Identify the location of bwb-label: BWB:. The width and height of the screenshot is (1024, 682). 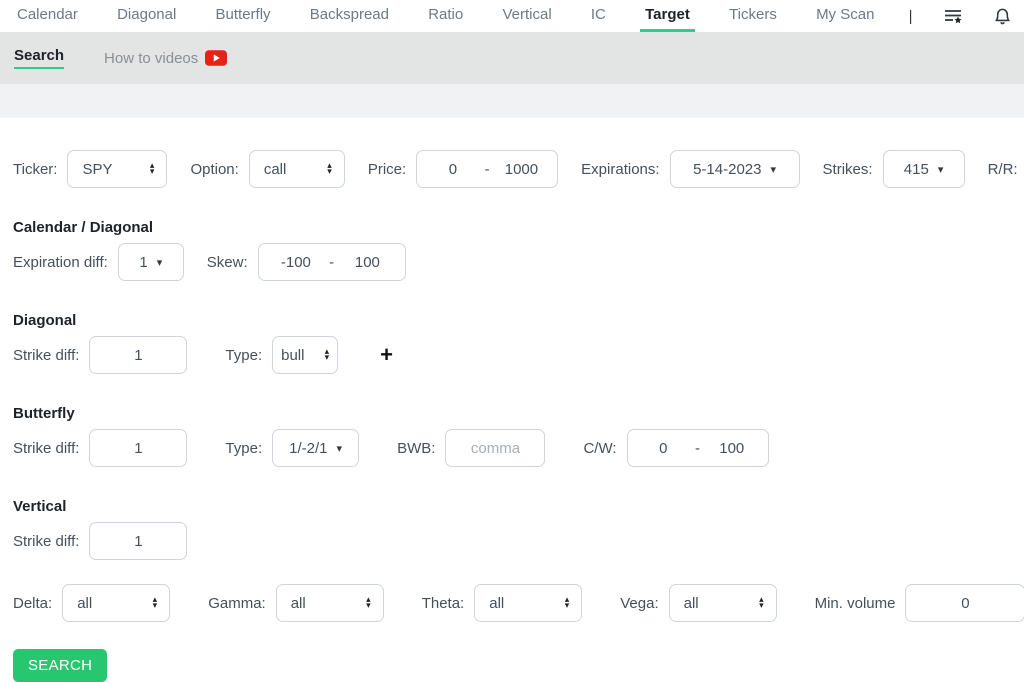
(416, 448).